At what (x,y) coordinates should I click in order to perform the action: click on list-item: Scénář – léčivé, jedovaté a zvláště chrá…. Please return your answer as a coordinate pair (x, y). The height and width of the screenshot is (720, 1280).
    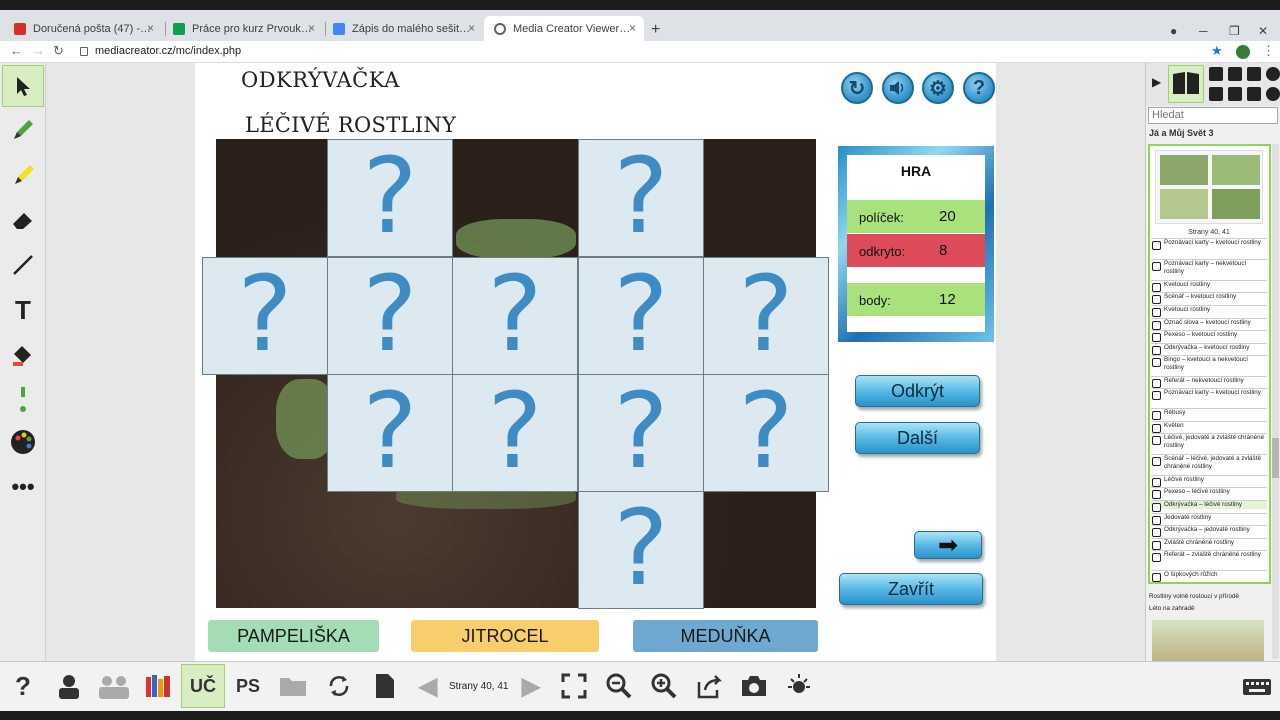
    Looking at the image, I should click on (1209, 462).